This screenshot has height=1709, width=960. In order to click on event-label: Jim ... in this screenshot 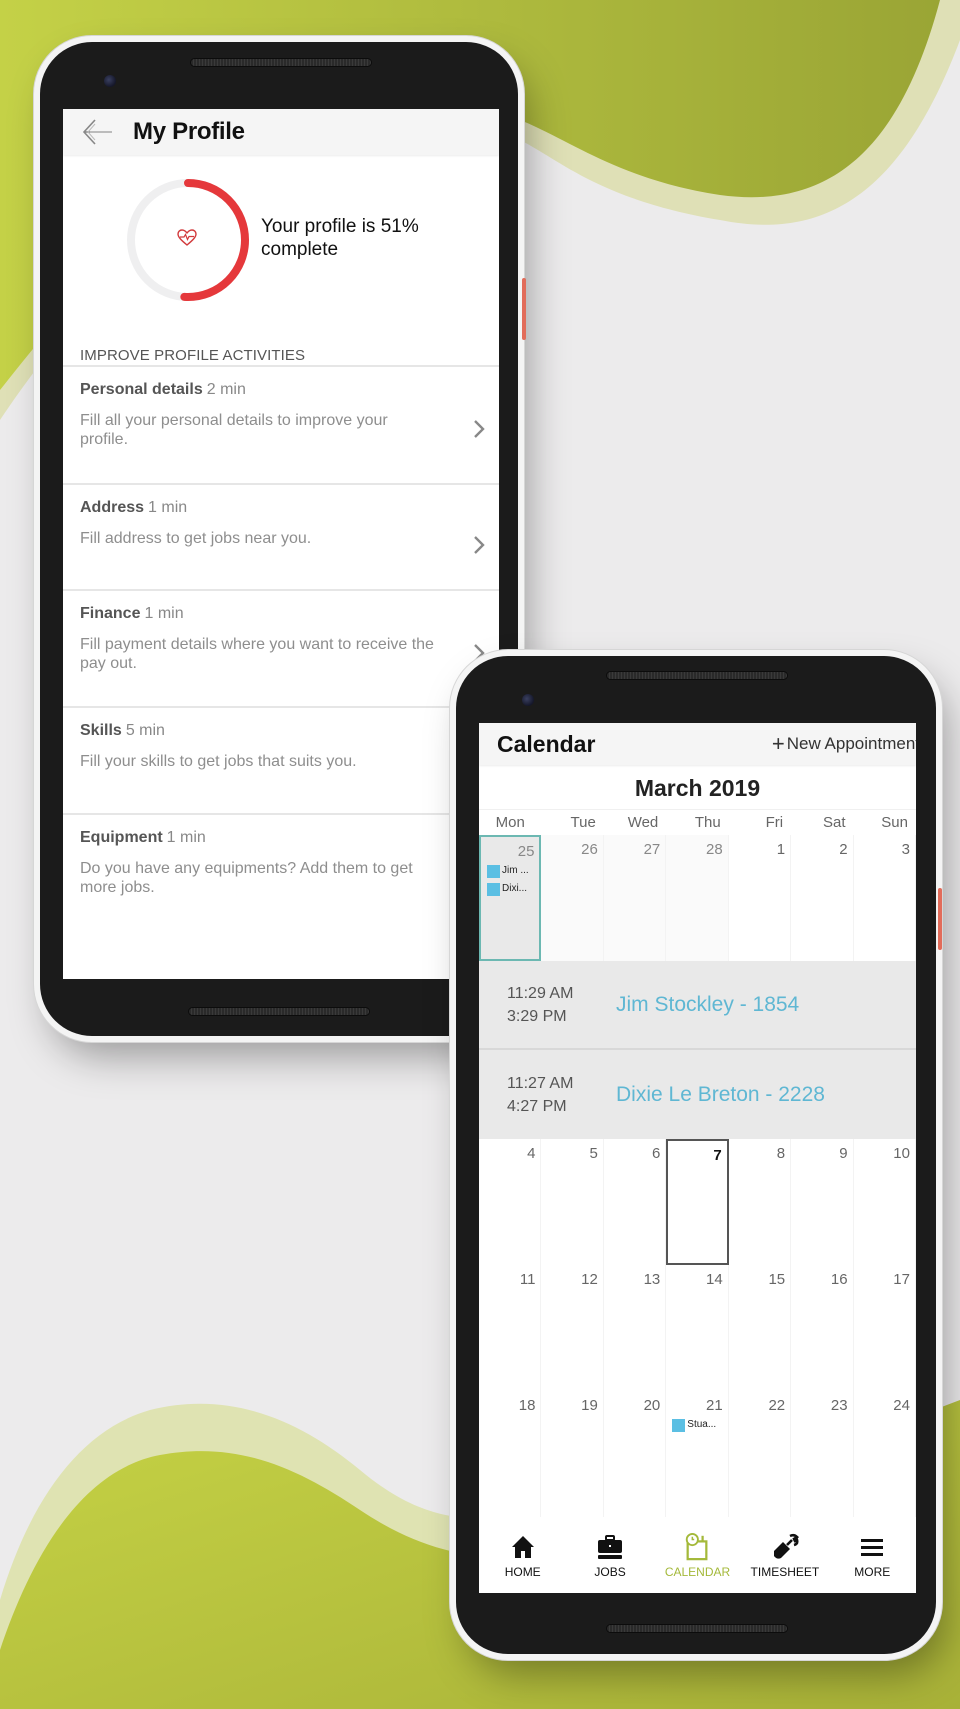, I will do `click(515, 870)`.